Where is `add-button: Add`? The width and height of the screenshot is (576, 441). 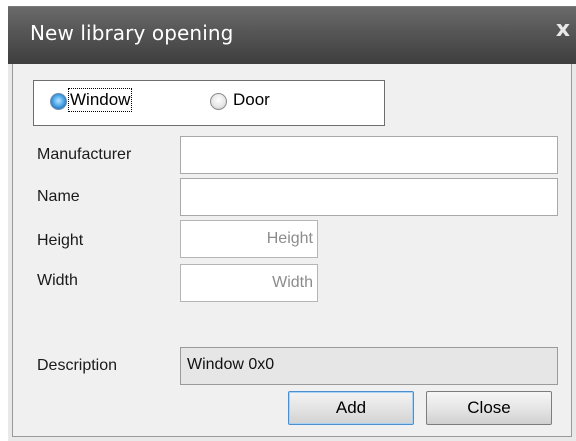
add-button: Add is located at coordinates (351, 408).